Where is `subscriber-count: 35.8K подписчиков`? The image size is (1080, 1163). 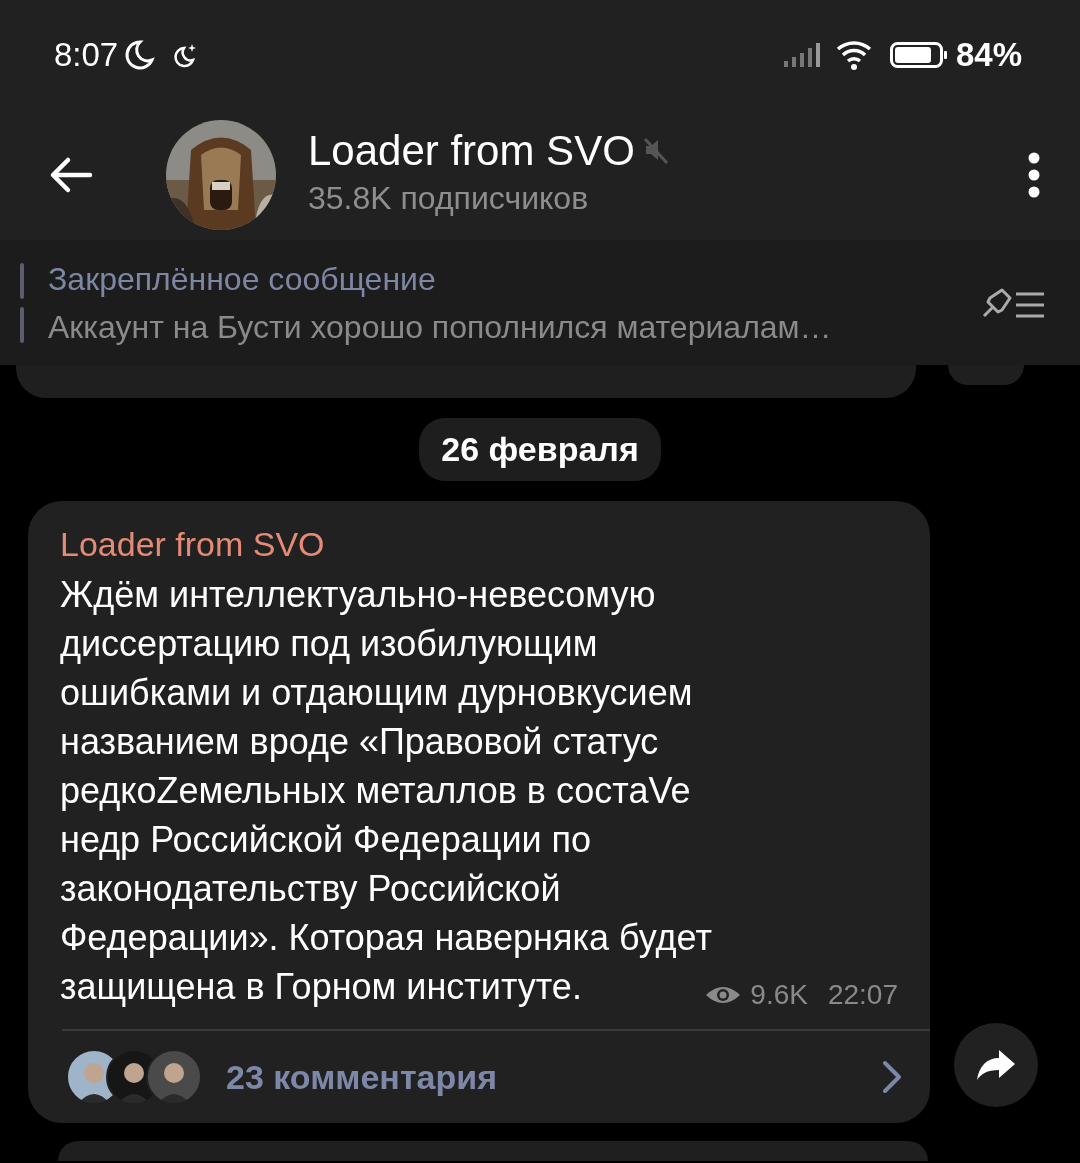 subscriber-count: 35.8K подписчиков is located at coordinates (449, 199).